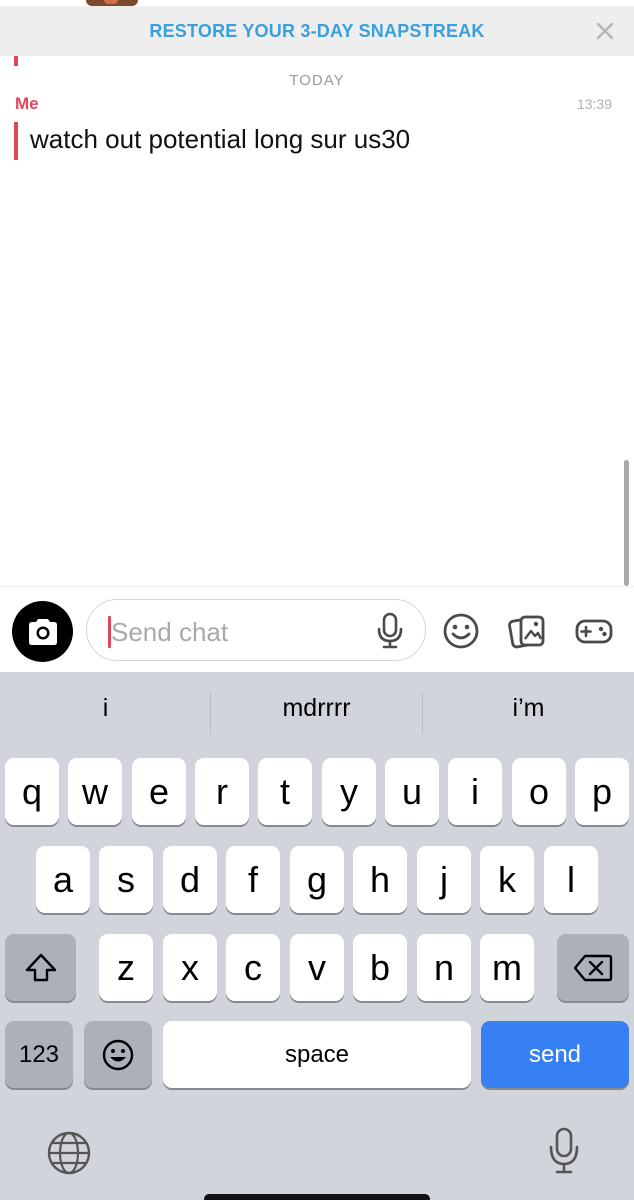 The image size is (634, 1200). Describe the element at coordinates (32, 791) in the screenshot. I see `key-q: q` at that location.